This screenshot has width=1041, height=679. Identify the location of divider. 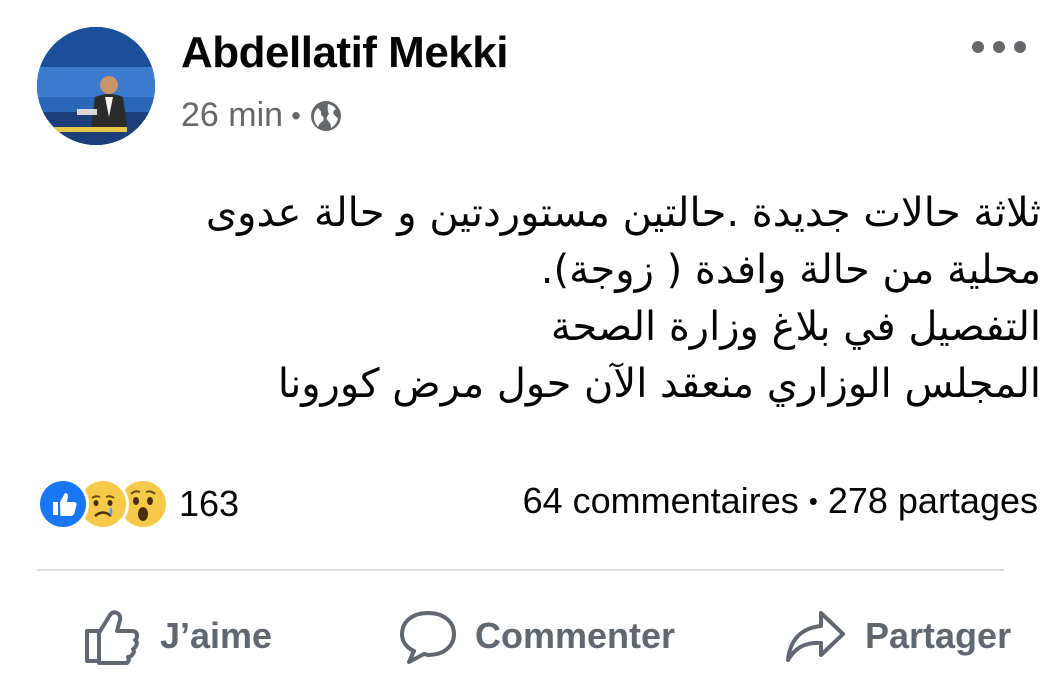
(520, 570).